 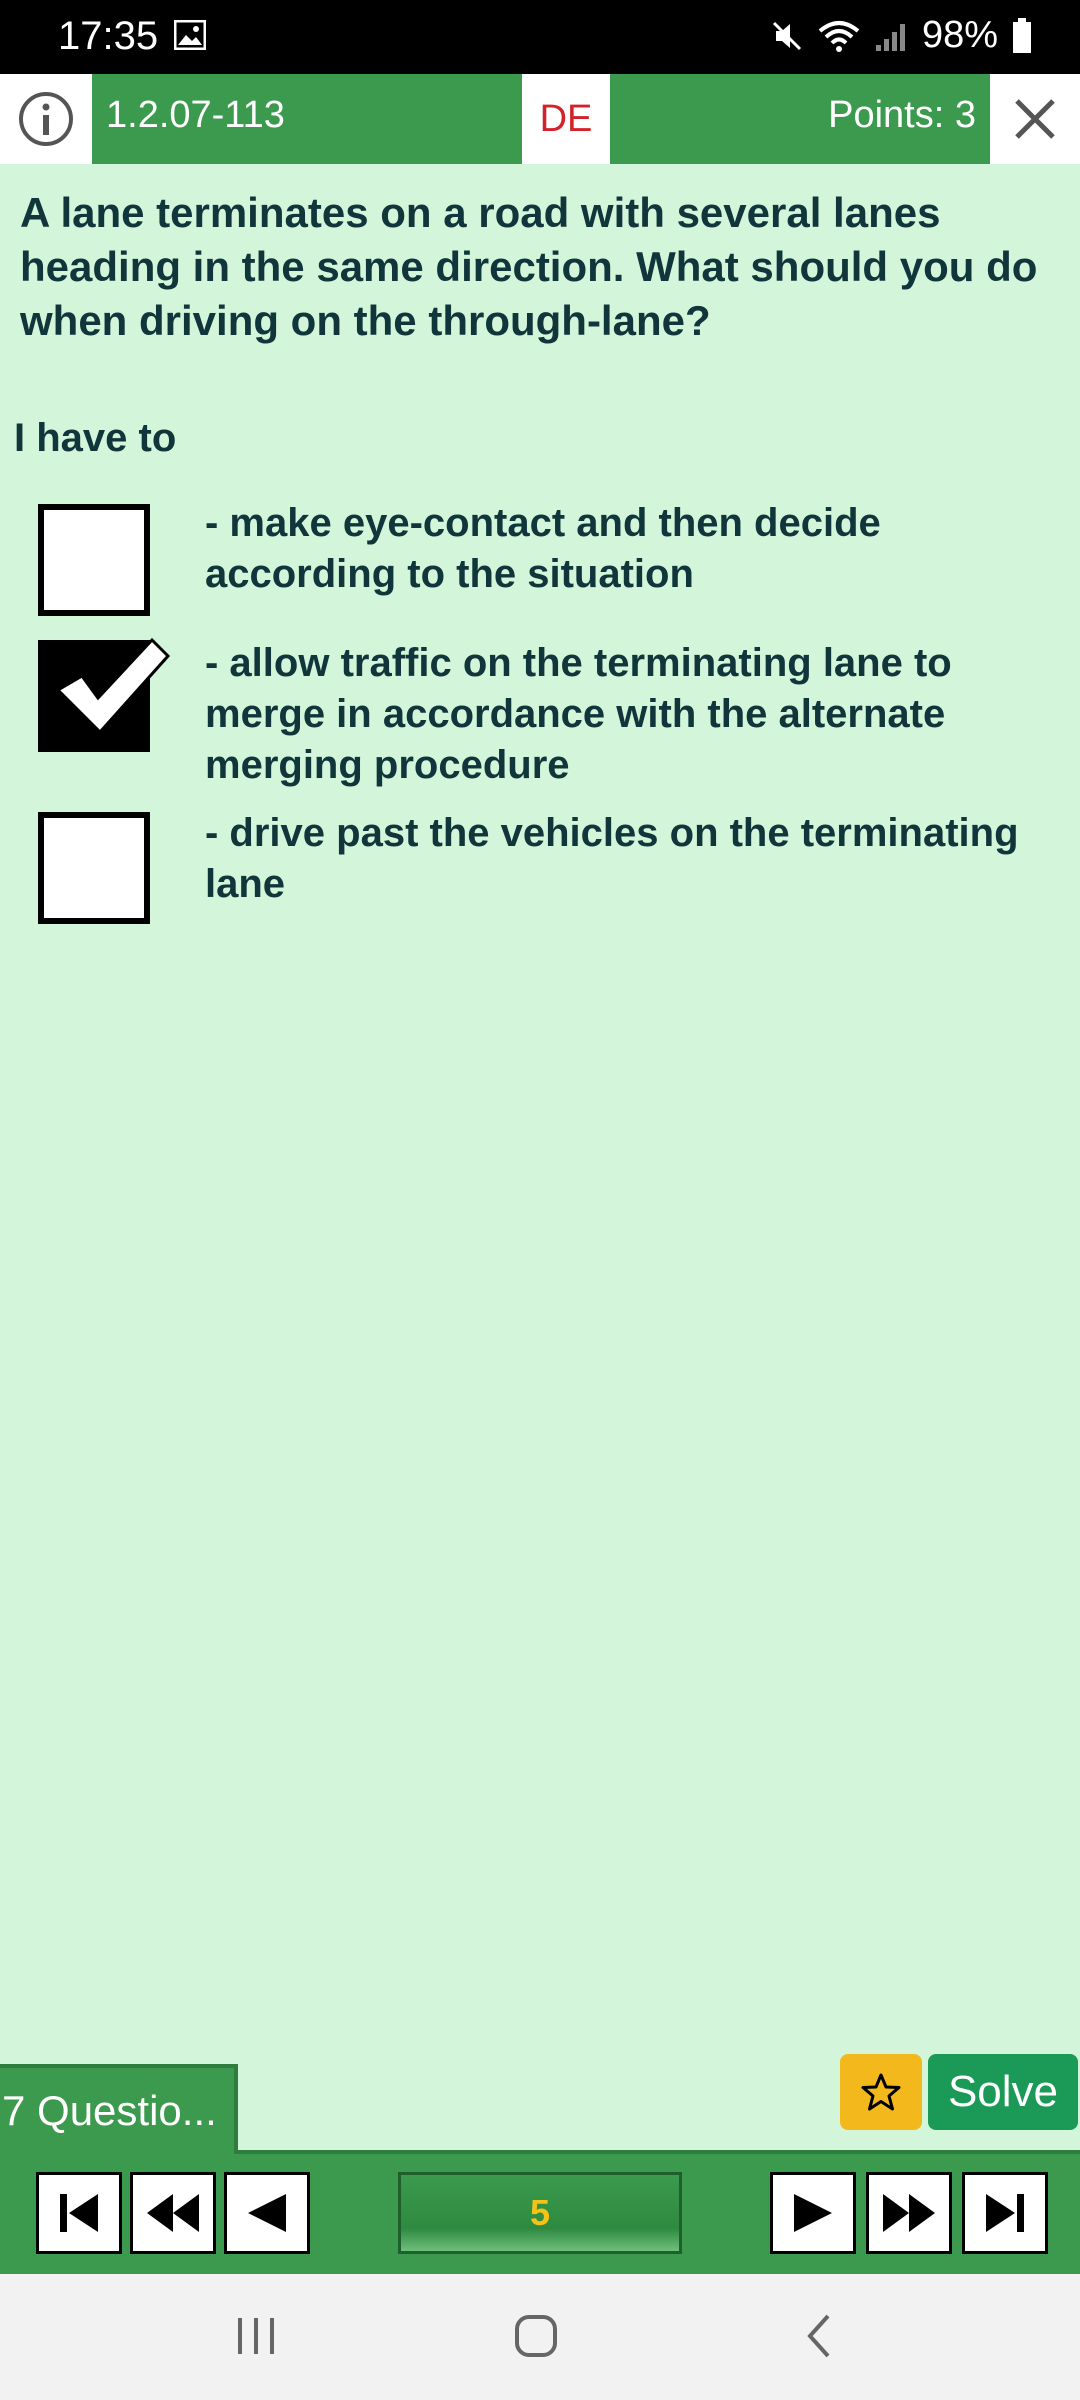 What do you see at coordinates (108, 36) in the screenshot?
I see `status-time: 17:35` at bounding box center [108, 36].